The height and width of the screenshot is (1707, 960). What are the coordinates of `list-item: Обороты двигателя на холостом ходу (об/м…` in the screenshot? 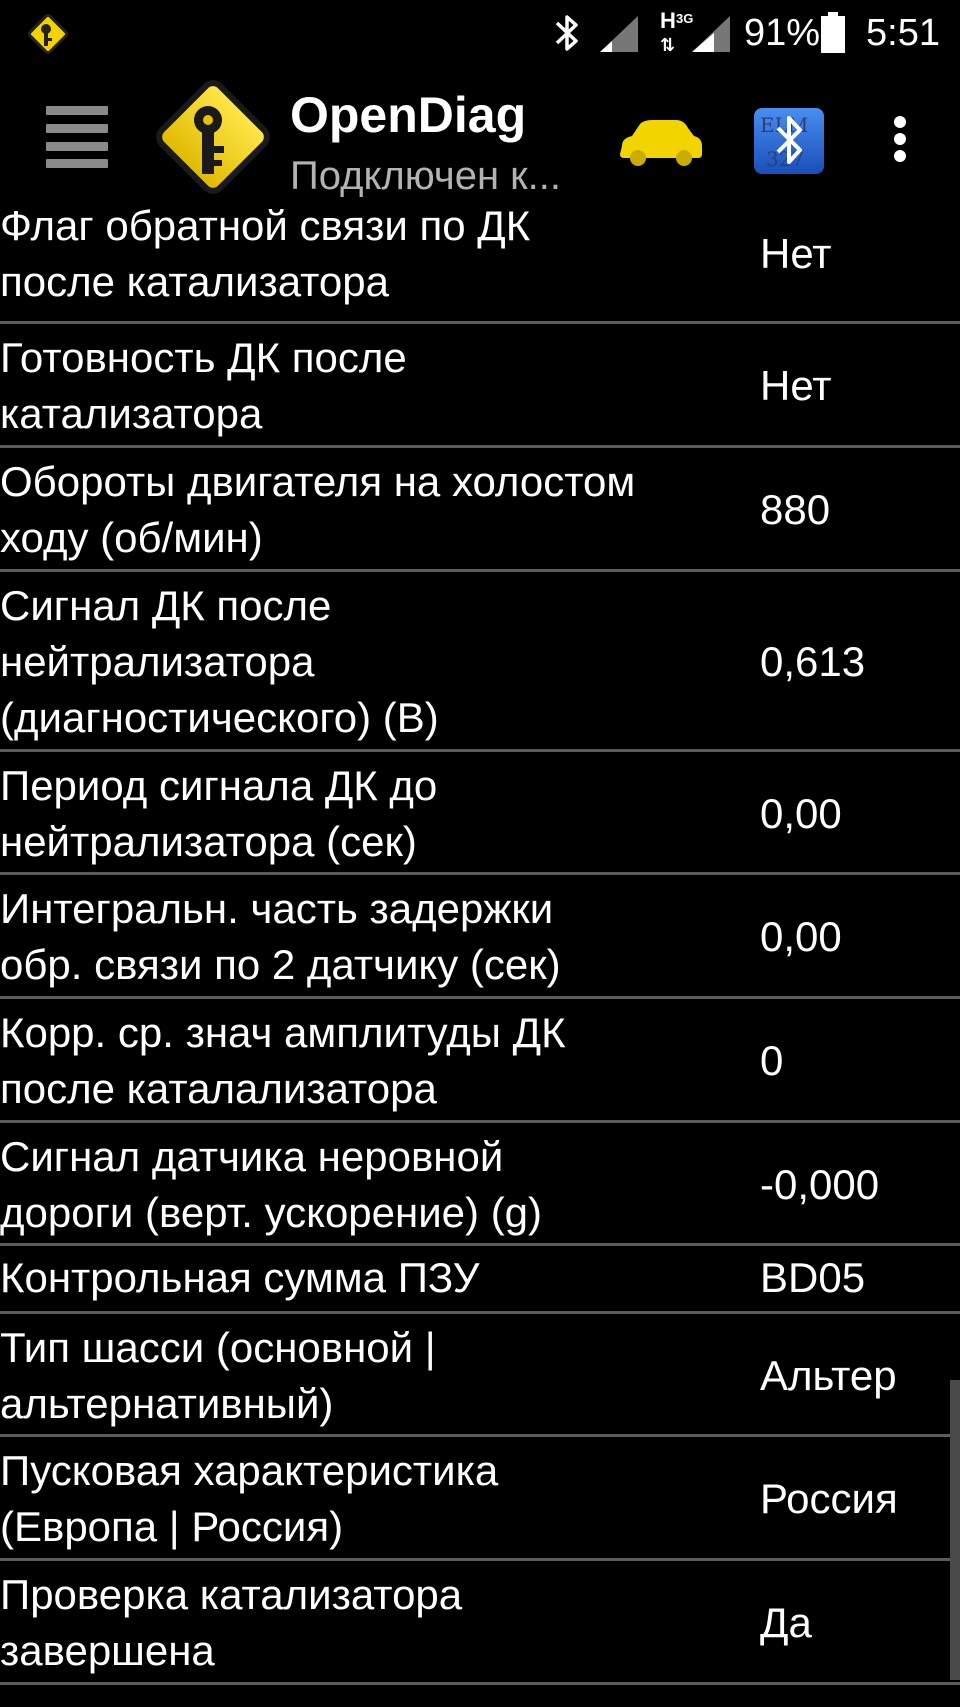 It's located at (480, 510).